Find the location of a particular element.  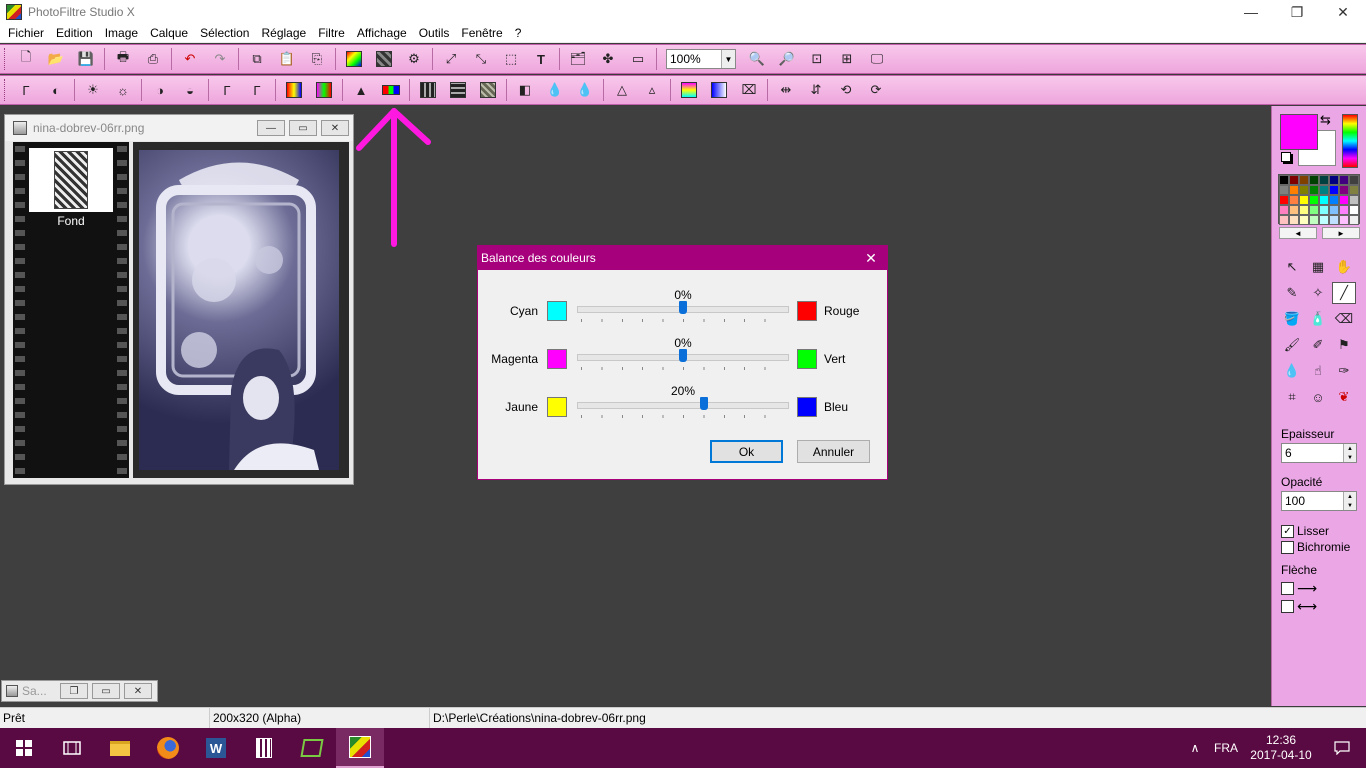

minimize-button: — is located at coordinates (1251, 12).